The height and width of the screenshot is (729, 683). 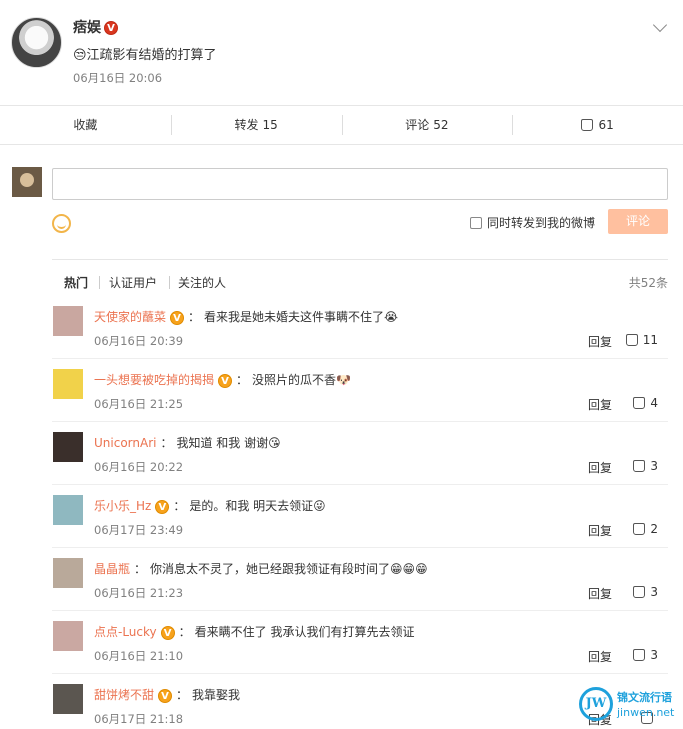 What do you see at coordinates (341, 53) in the screenshot?
I see `post-card: 痞娱 V 😒江疏影有结婚的打算了 06月16日 20:06` at bounding box center [341, 53].